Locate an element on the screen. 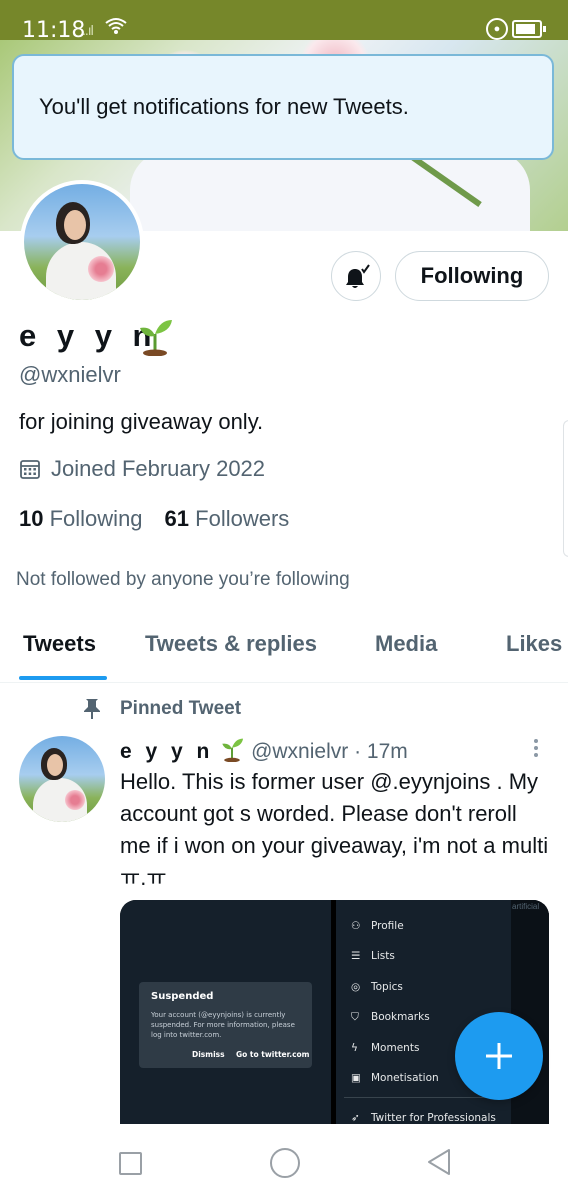 The width and height of the screenshot is (568, 1200). system-nav-bar is located at coordinates (284, 1162).